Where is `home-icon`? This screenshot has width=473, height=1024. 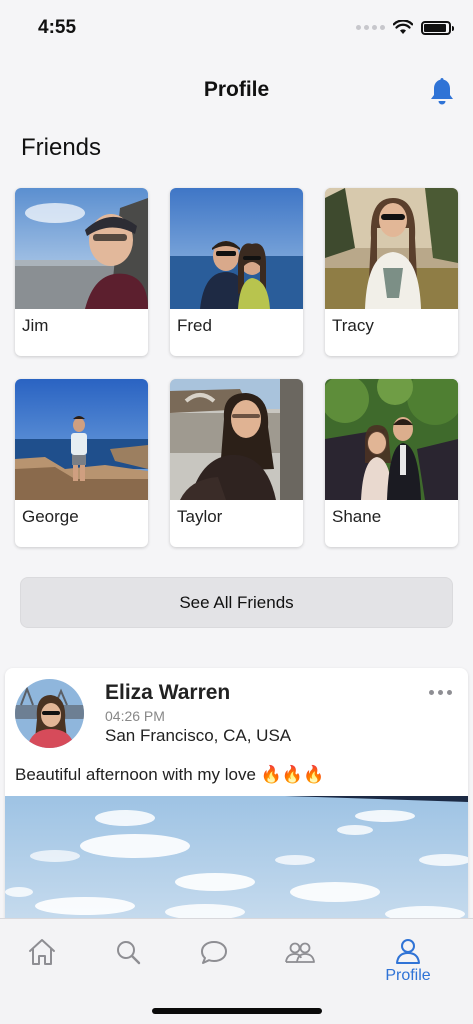
home-icon is located at coordinates (42, 952).